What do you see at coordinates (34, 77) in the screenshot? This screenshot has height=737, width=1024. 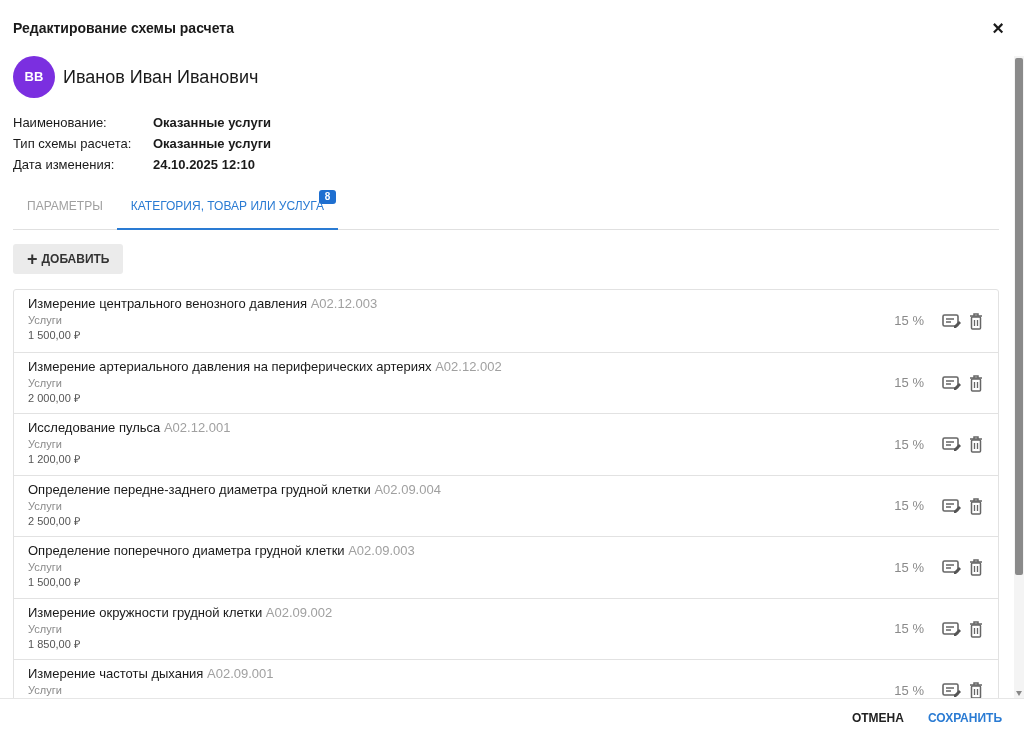 I see `avatar: ВВ` at bounding box center [34, 77].